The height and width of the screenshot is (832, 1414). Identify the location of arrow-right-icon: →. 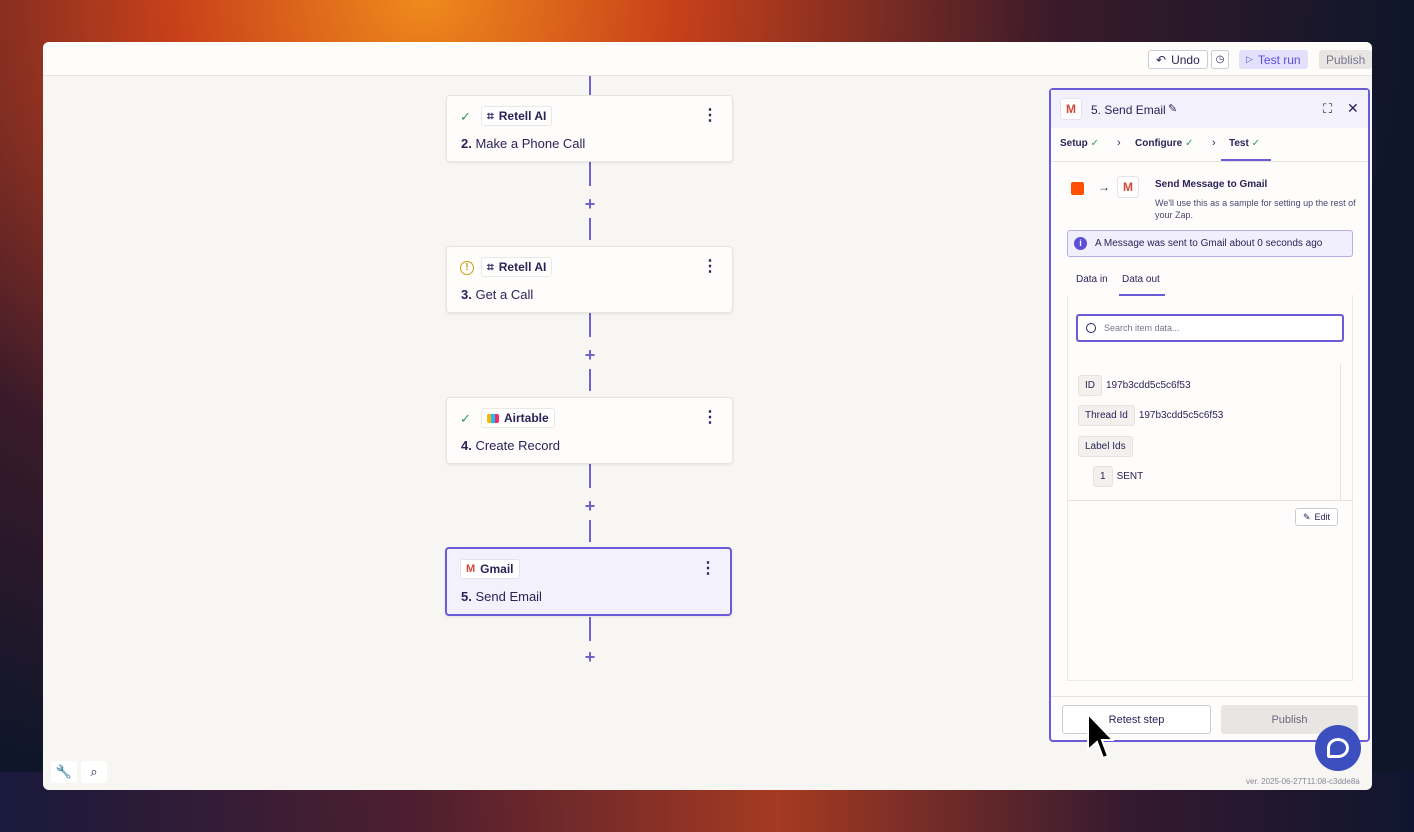
(1104, 187).